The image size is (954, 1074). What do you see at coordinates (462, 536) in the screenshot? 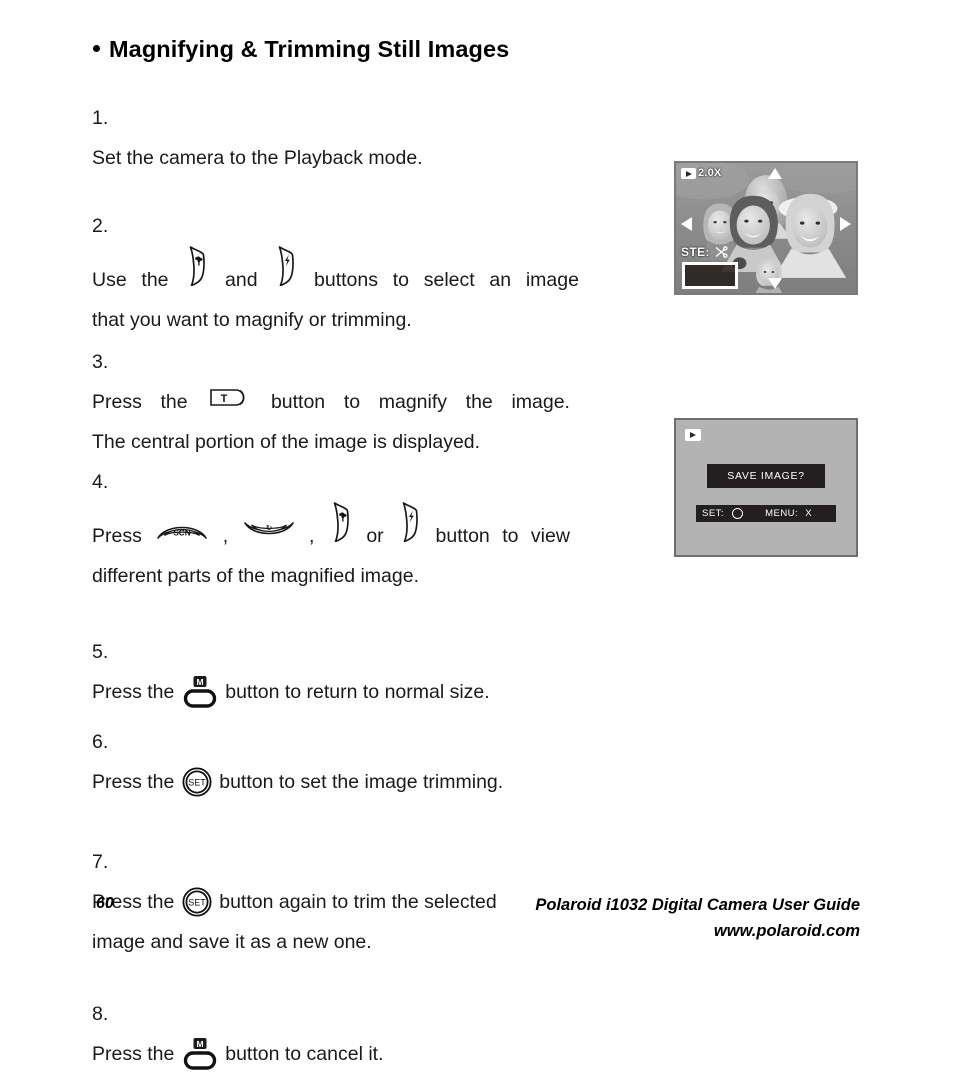
I see `step-4-word-button: button` at bounding box center [462, 536].